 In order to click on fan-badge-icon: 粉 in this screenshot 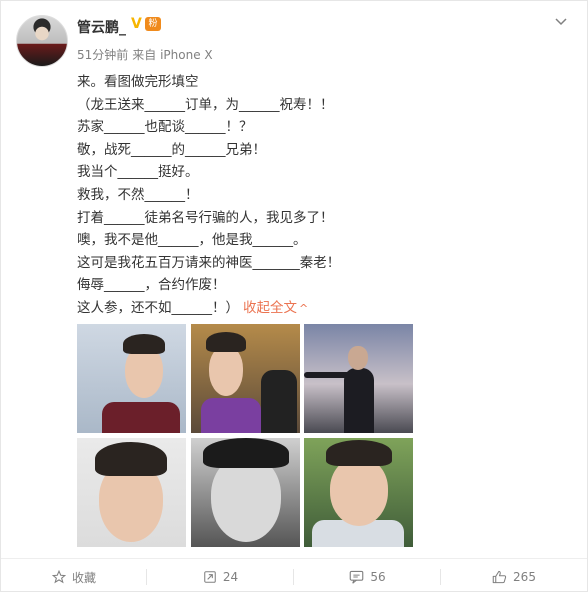, I will do `click(153, 24)`.